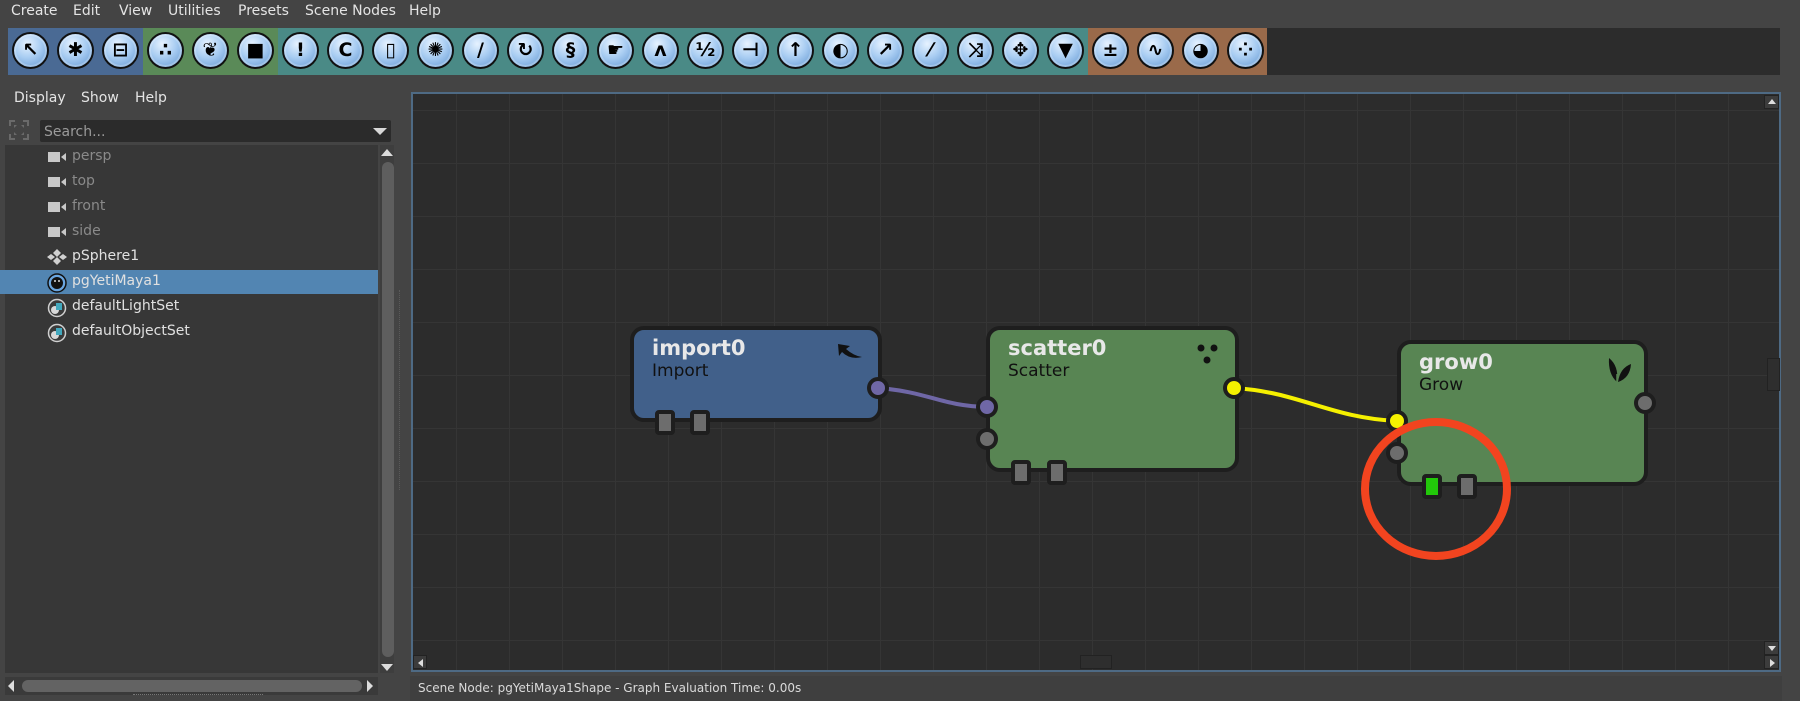  What do you see at coordinates (40, 98) in the screenshot?
I see `outliner-menu-display: Display` at bounding box center [40, 98].